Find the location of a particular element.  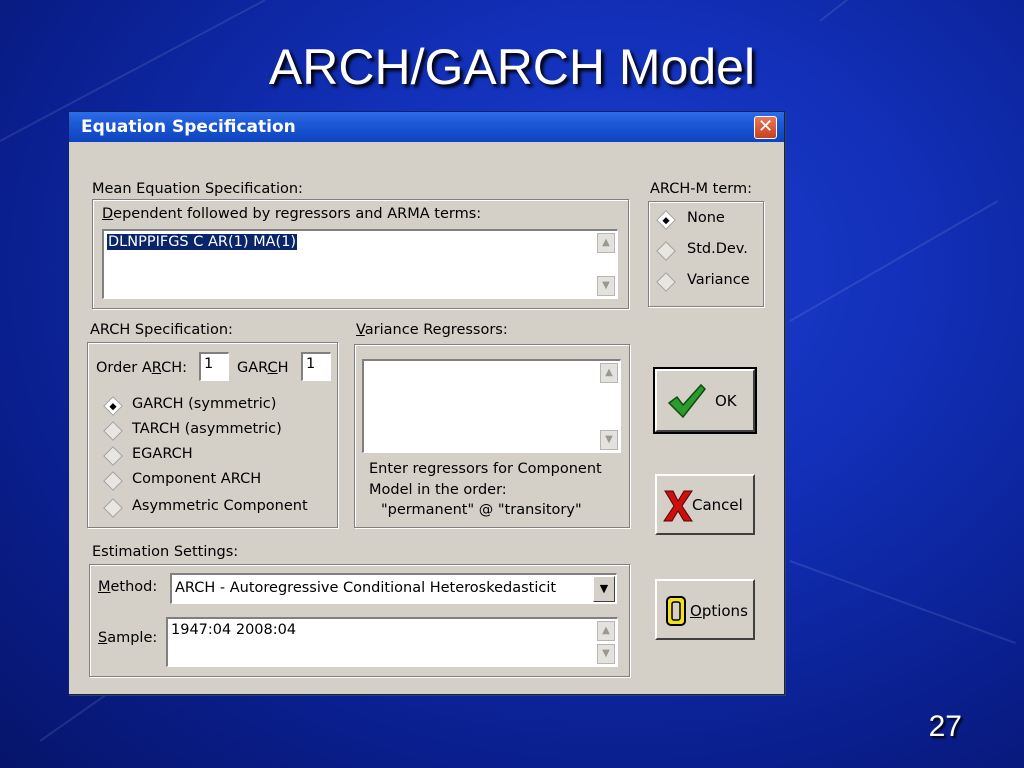

garch-order-u: C is located at coordinates (272, 368).